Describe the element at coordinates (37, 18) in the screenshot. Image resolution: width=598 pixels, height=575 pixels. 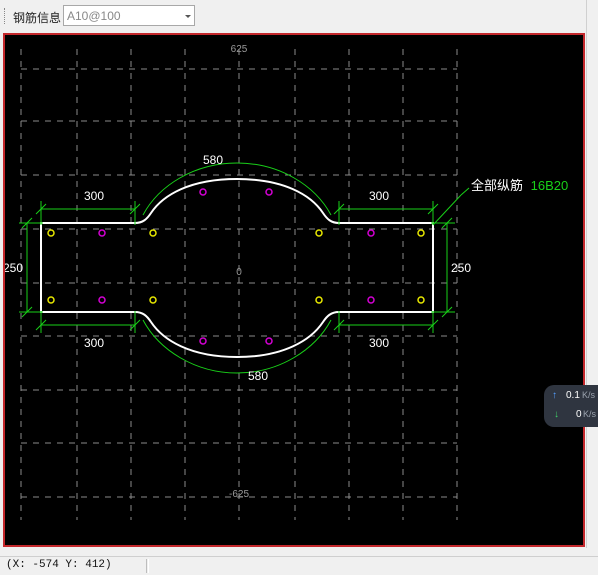
I see `rebar-info-label: 钢筋信息` at that location.